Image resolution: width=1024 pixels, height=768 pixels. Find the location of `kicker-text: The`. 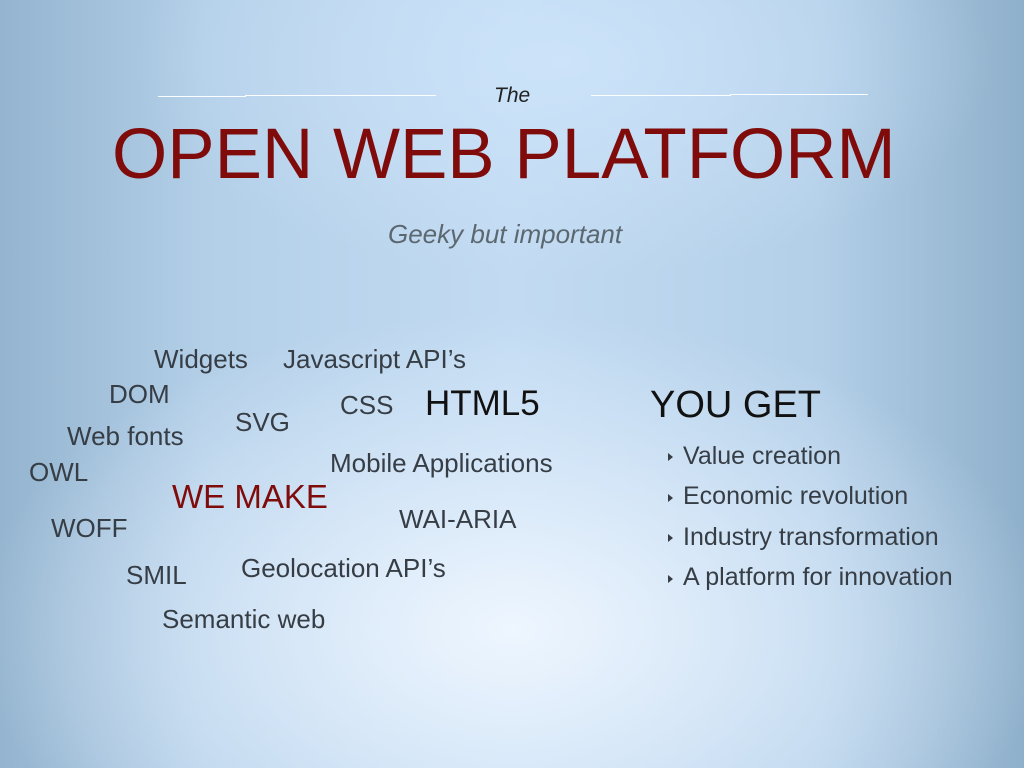

kicker-text: The is located at coordinates (512, 95).